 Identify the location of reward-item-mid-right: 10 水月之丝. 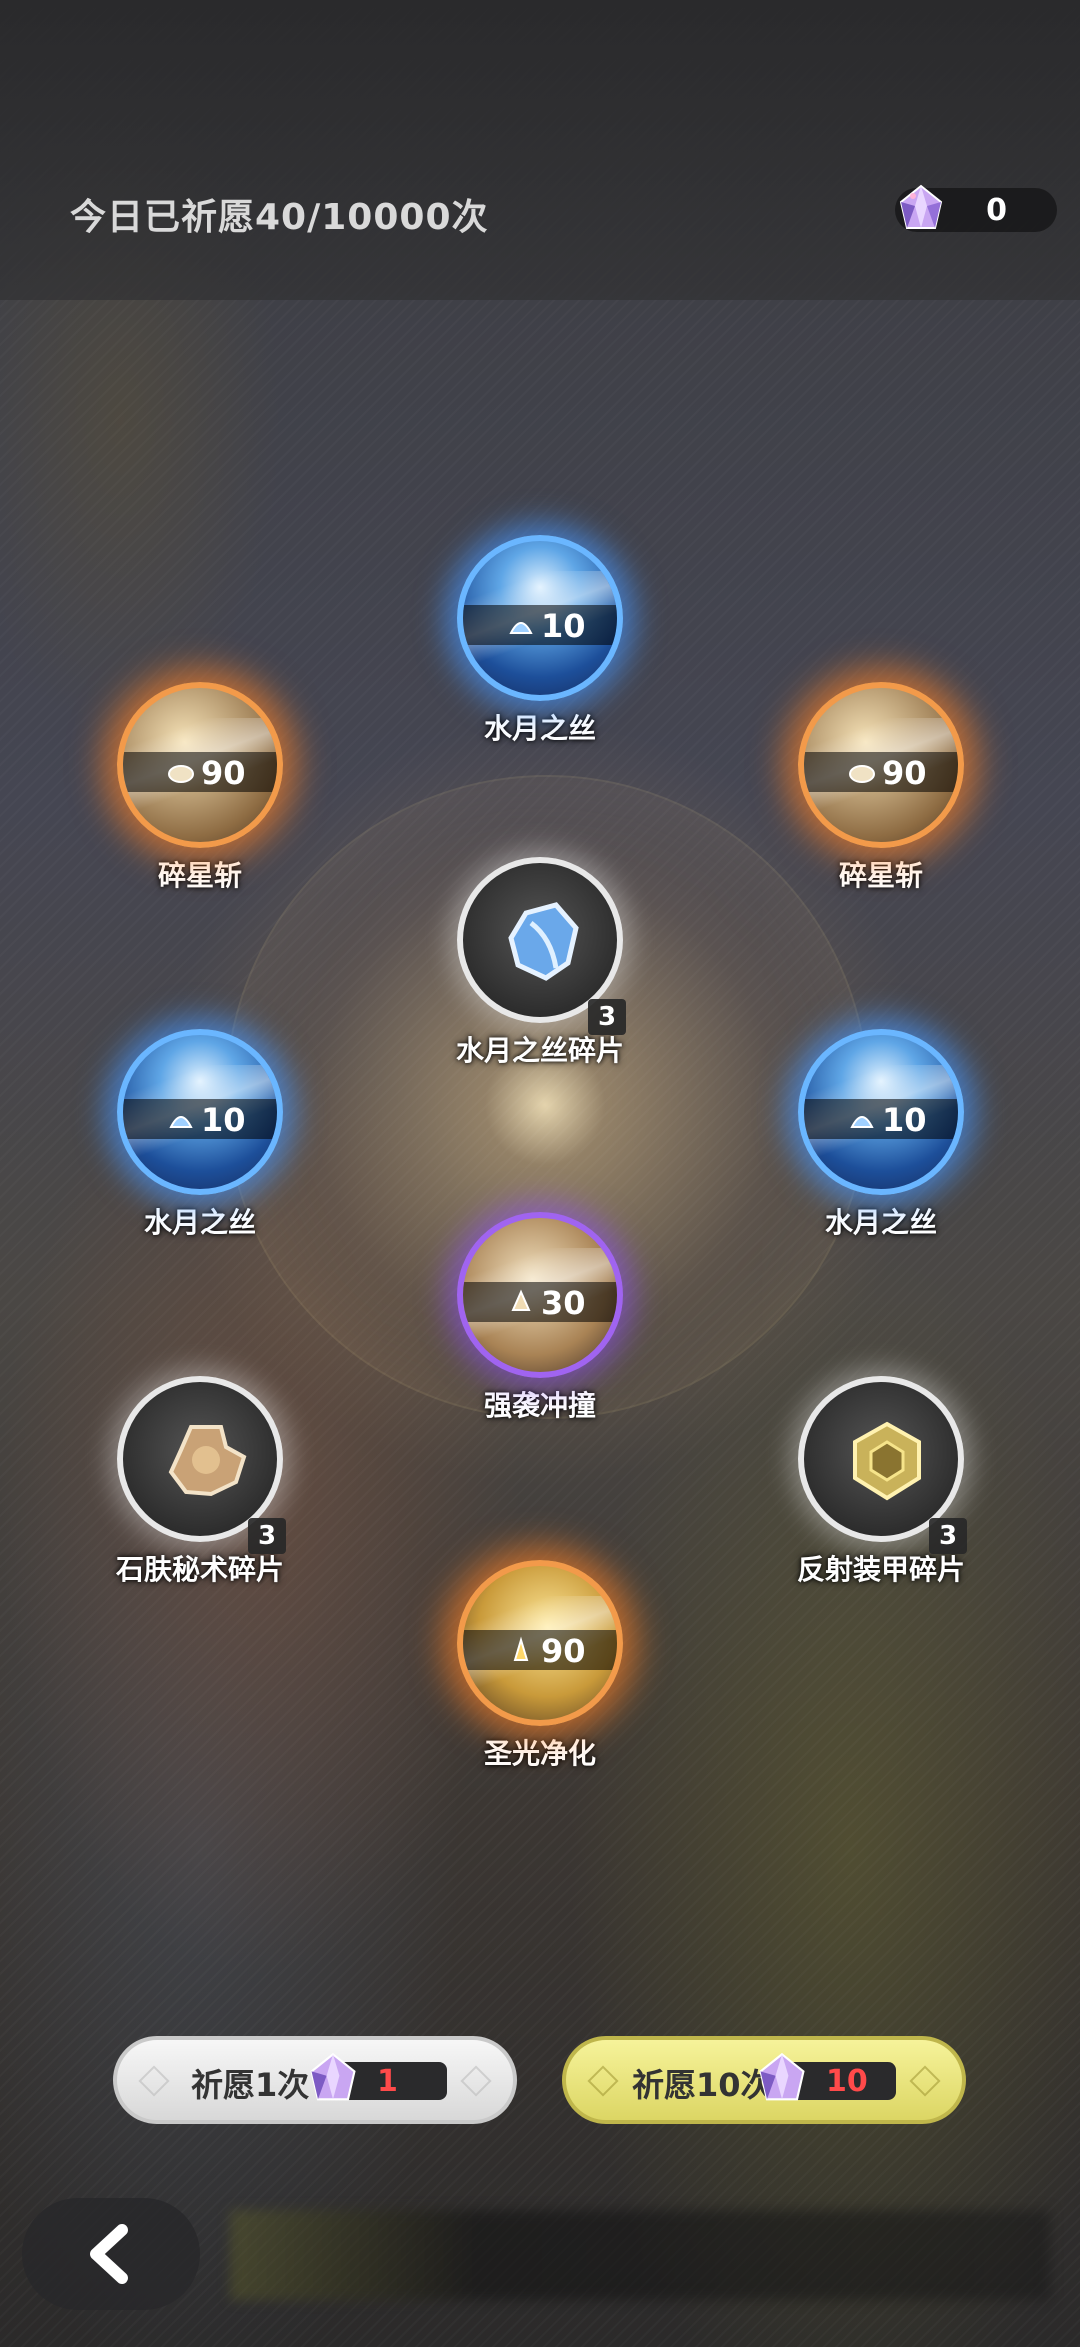
(881, 1135).